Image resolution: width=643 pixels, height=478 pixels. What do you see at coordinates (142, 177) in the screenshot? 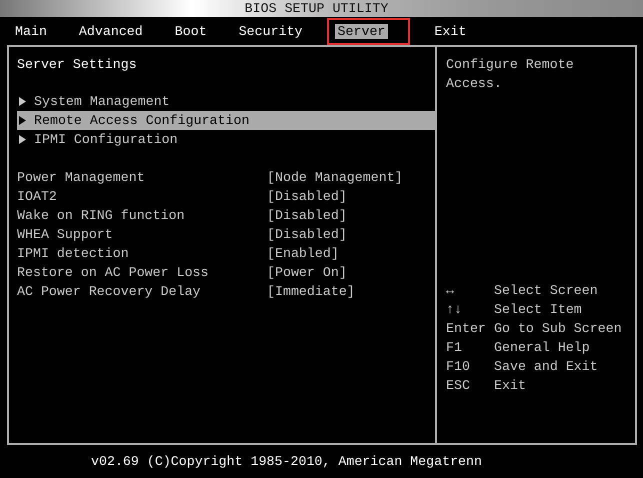
I see `setting-label: Power Management` at bounding box center [142, 177].